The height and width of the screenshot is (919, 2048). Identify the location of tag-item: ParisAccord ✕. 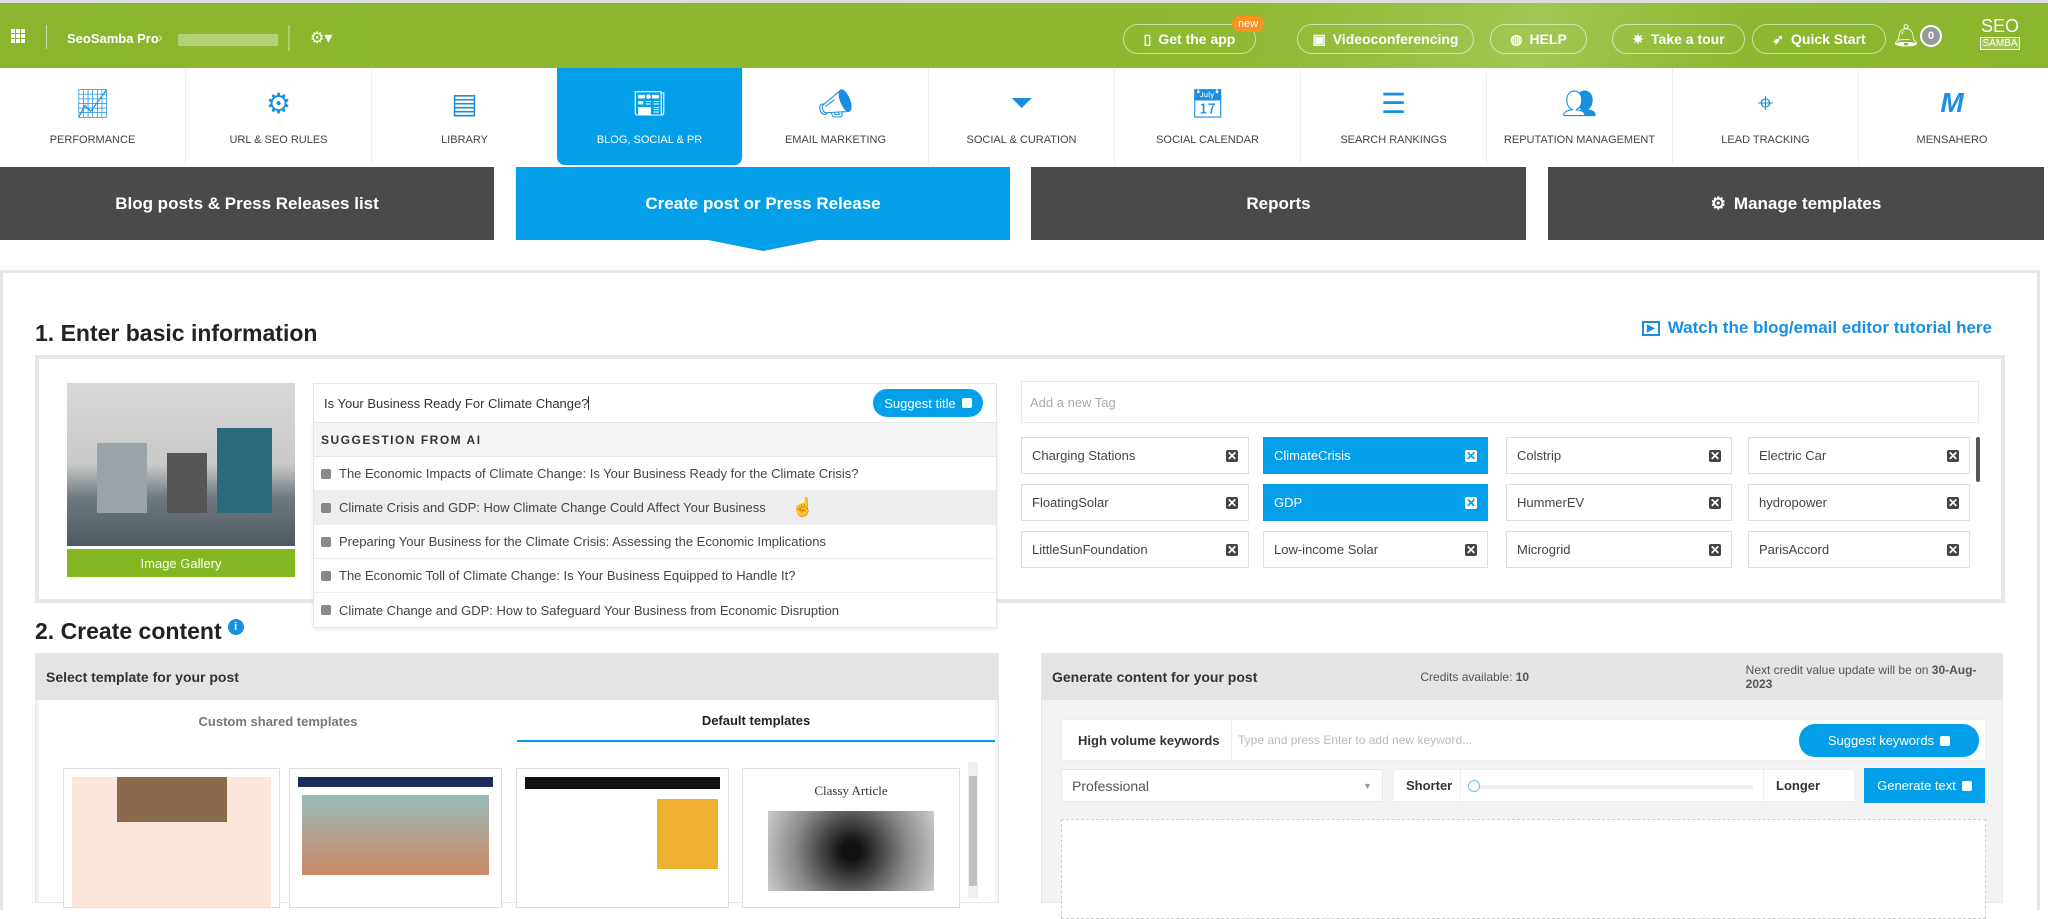
(1859, 549).